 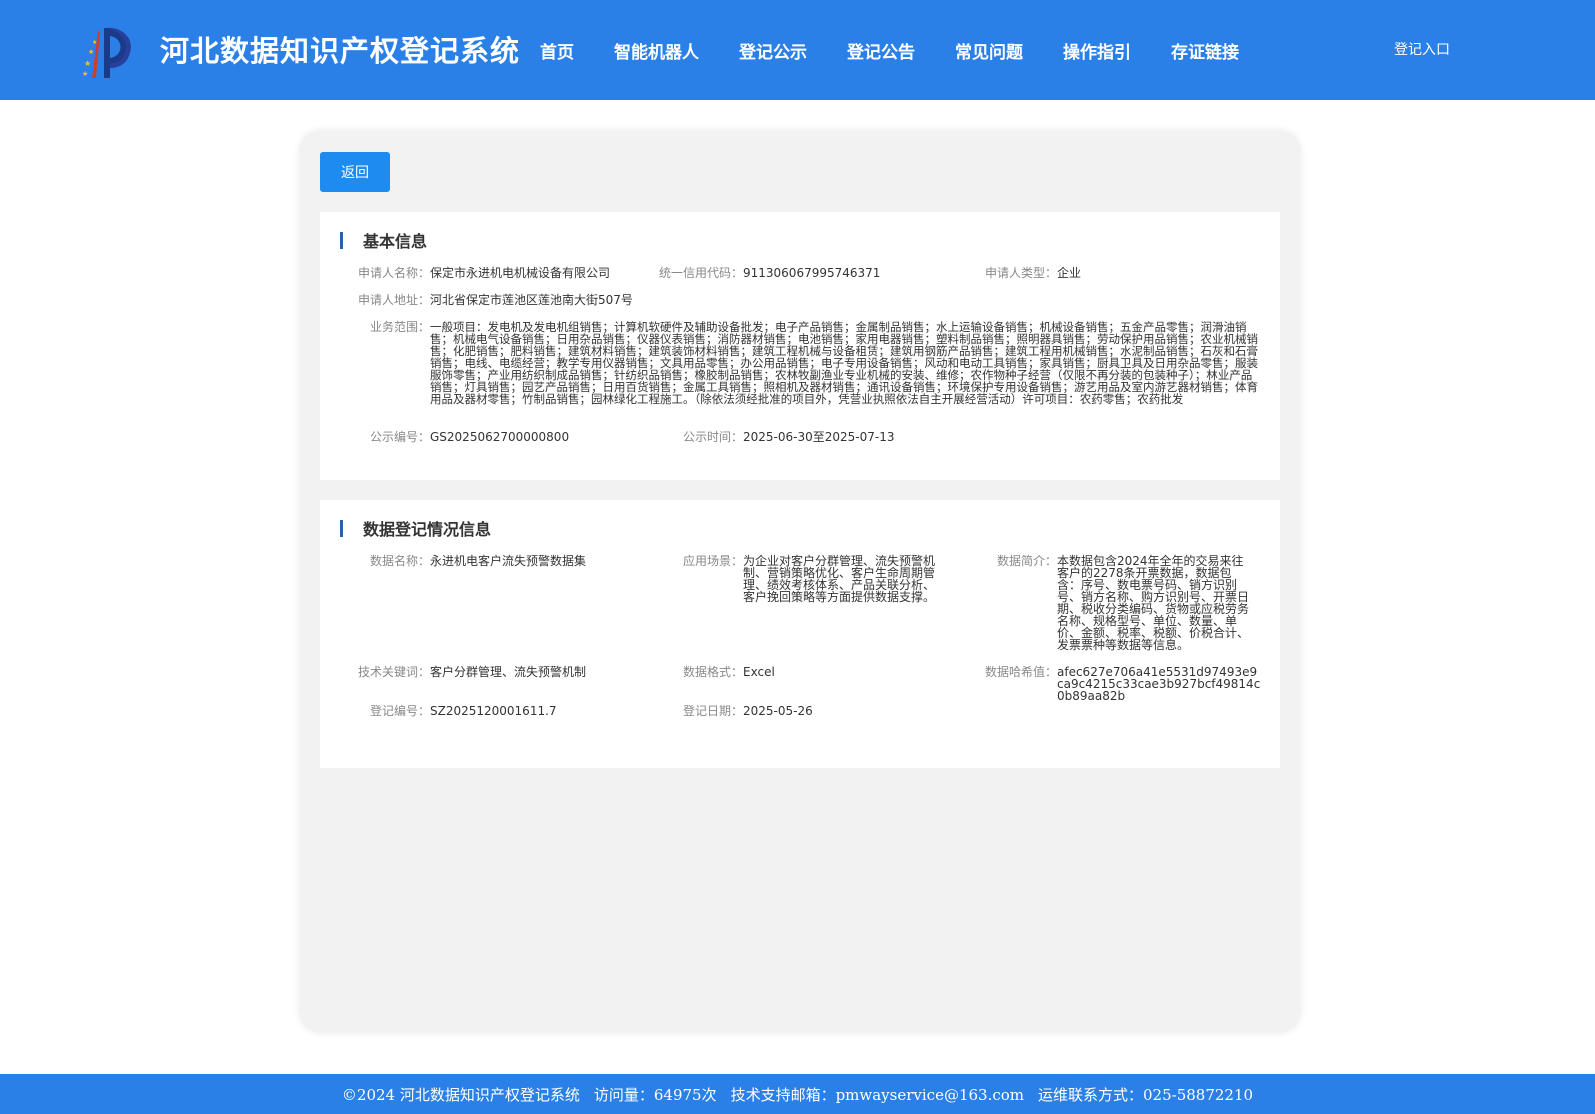 What do you see at coordinates (1020, 672) in the screenshot?
I see `data-hash-label: 数据哈希值：` at bounding box center [1020, 672].